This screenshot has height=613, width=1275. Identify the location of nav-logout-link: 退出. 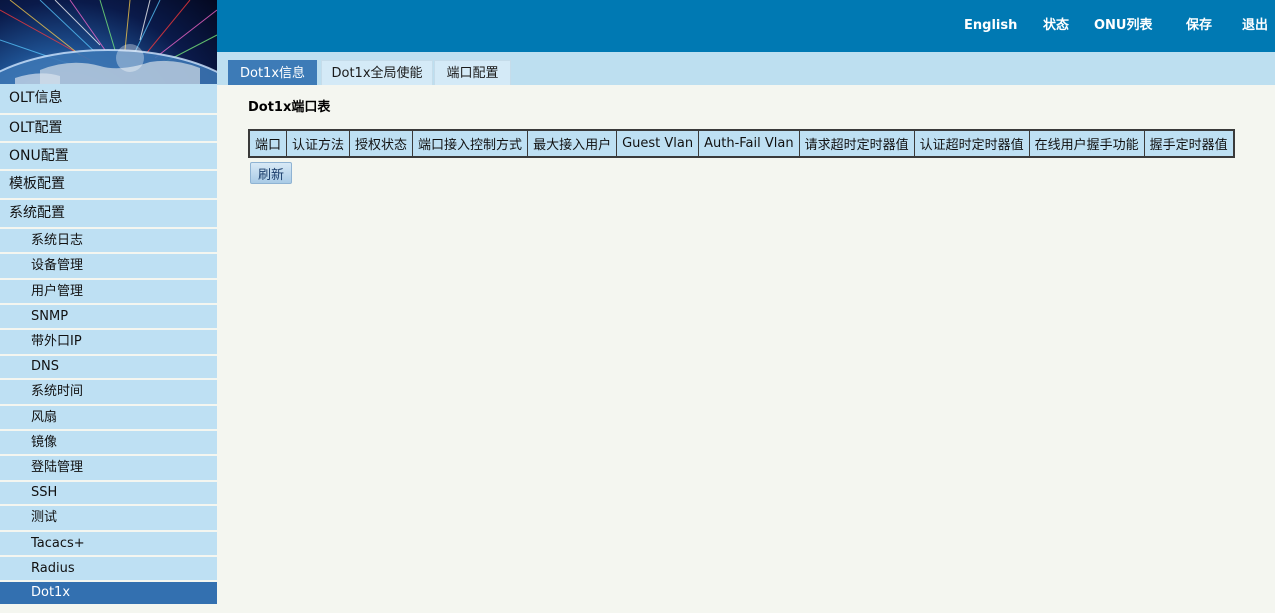
(1255, 26).